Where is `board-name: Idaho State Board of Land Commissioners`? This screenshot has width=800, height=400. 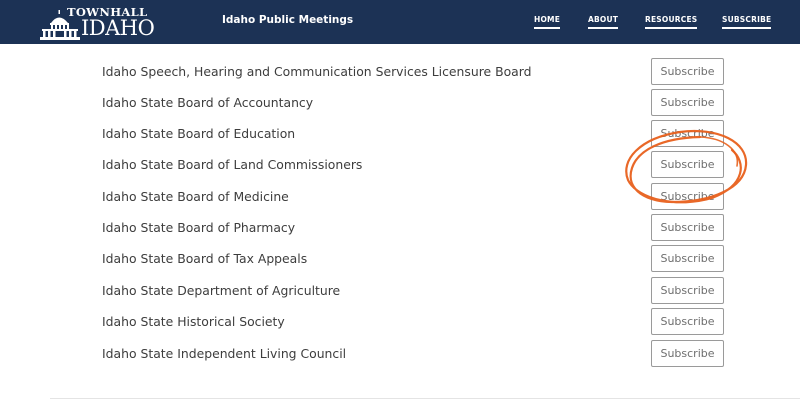 board-name: Idaho State Board of Land Commissioners is located at coordinates (232, 164).